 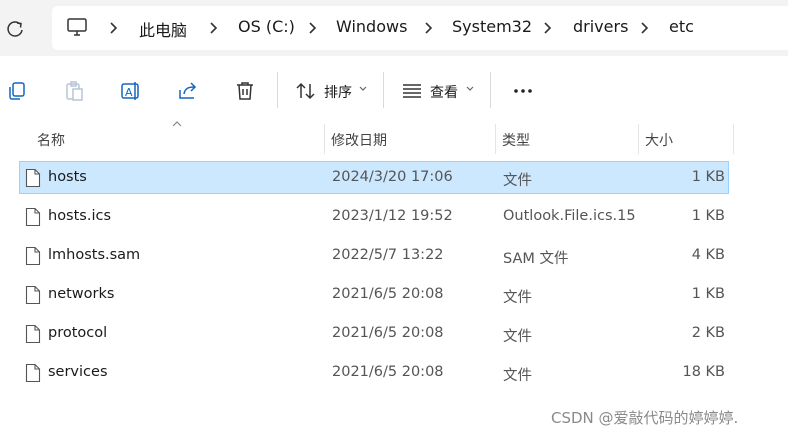 I want to click on sort-ascending-icon, so click(x=177, y=124).